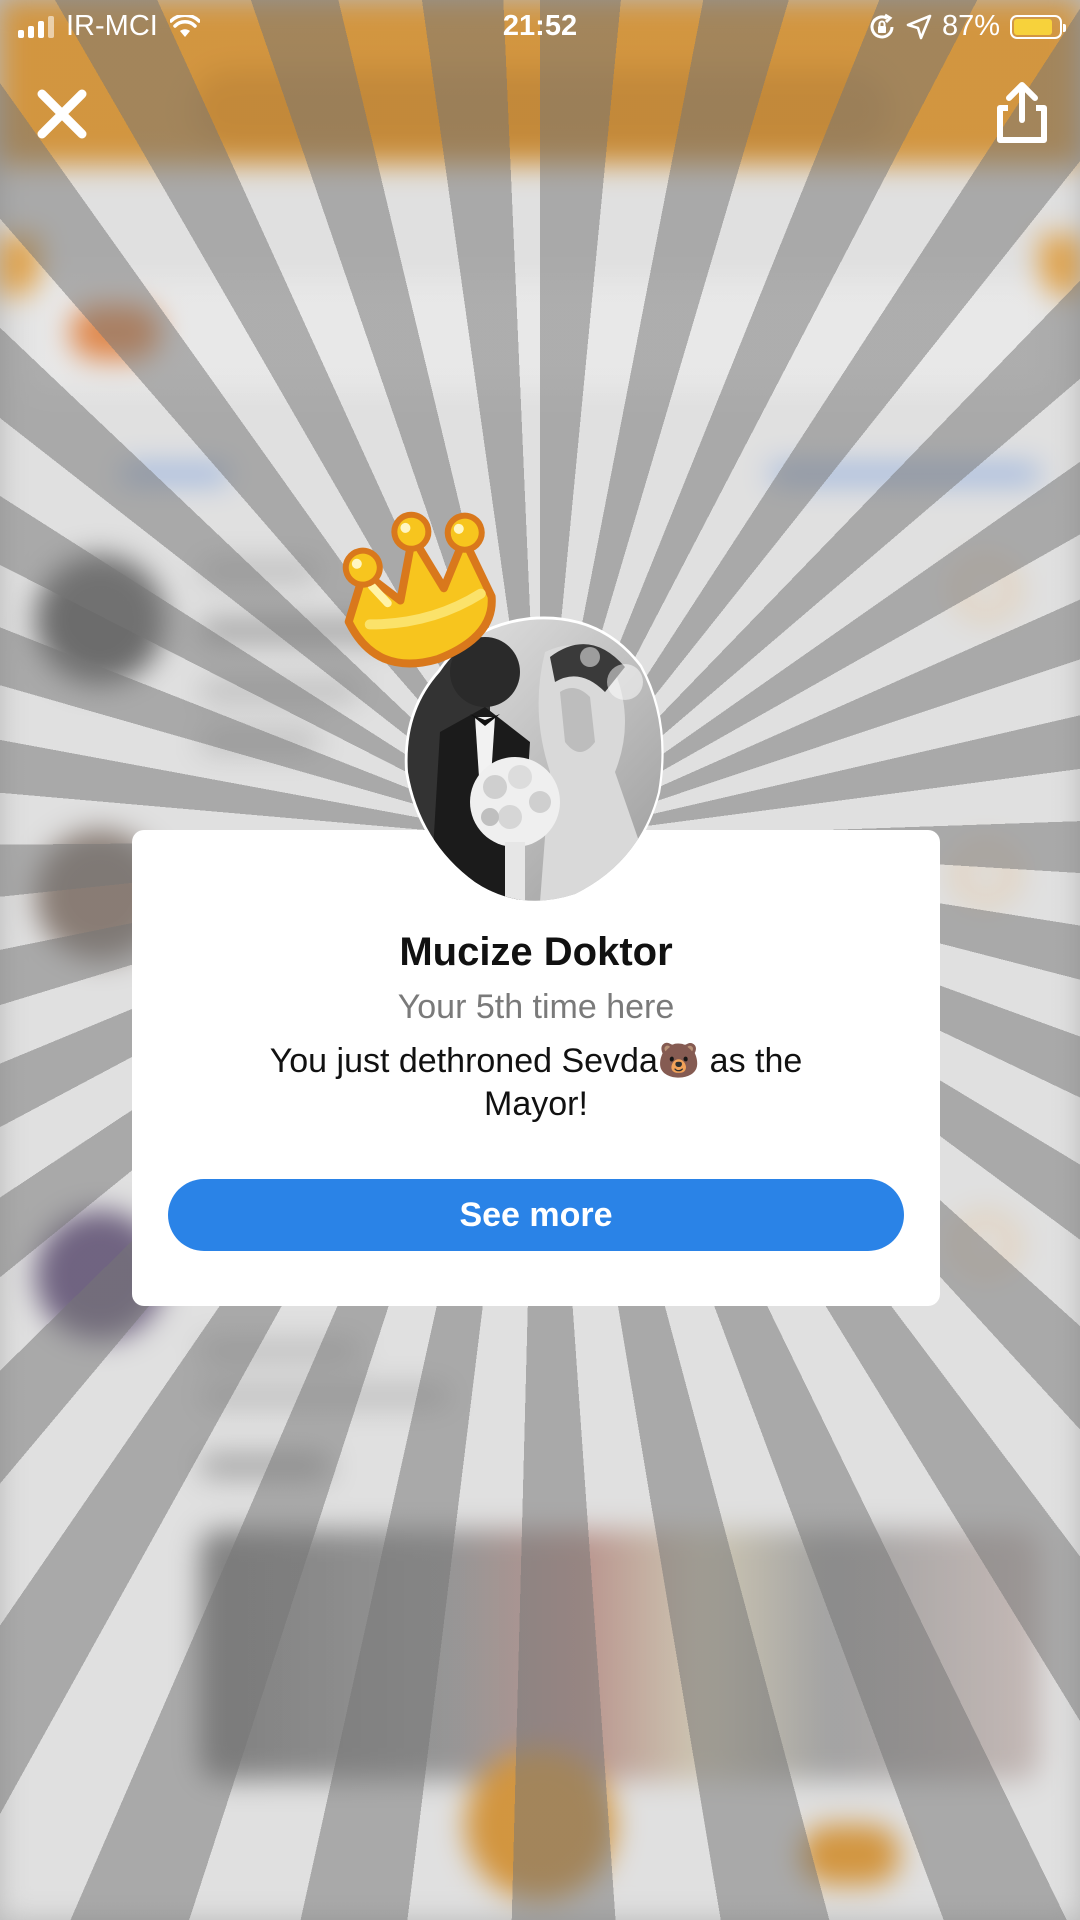 Image resolution: width=1080 pixels, height=1920 pixels. I want to click on crown-icon, so click(419, 589).